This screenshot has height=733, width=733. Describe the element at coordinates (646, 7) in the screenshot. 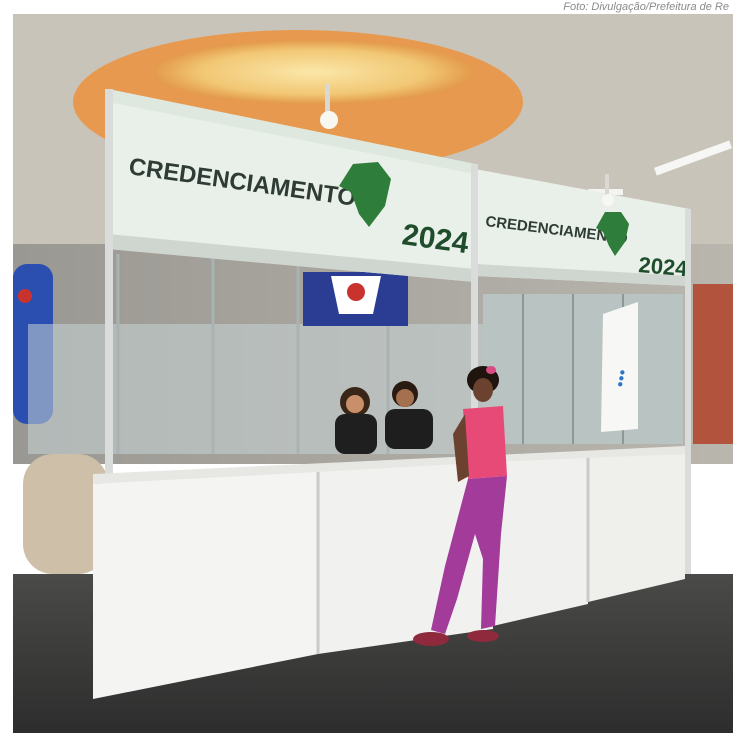

I see `photo-credit: Foto: Divulgação/Prefeitura de Re` at that location.